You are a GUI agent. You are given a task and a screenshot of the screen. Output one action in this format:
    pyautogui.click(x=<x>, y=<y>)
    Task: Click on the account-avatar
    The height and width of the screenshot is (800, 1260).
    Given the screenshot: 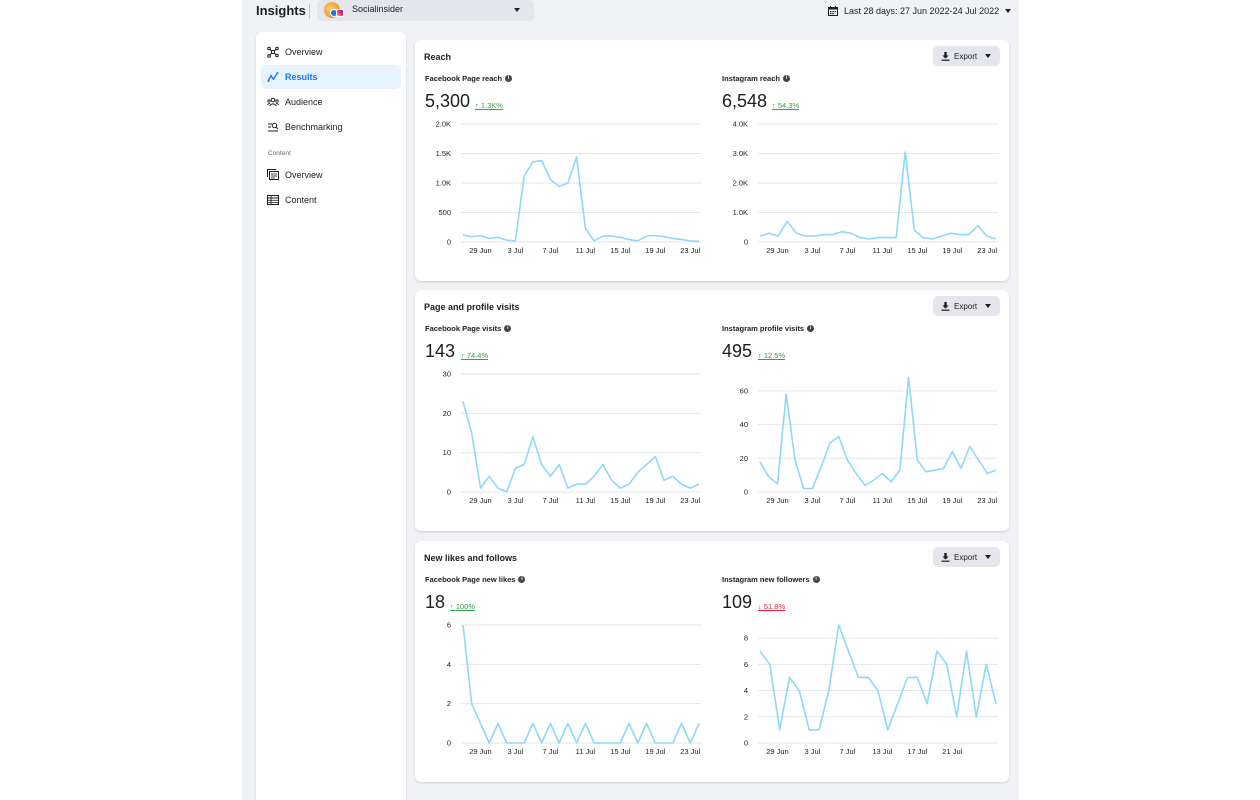 What is the action you would take?
    pyautogui.click(x=335, y=10)
    